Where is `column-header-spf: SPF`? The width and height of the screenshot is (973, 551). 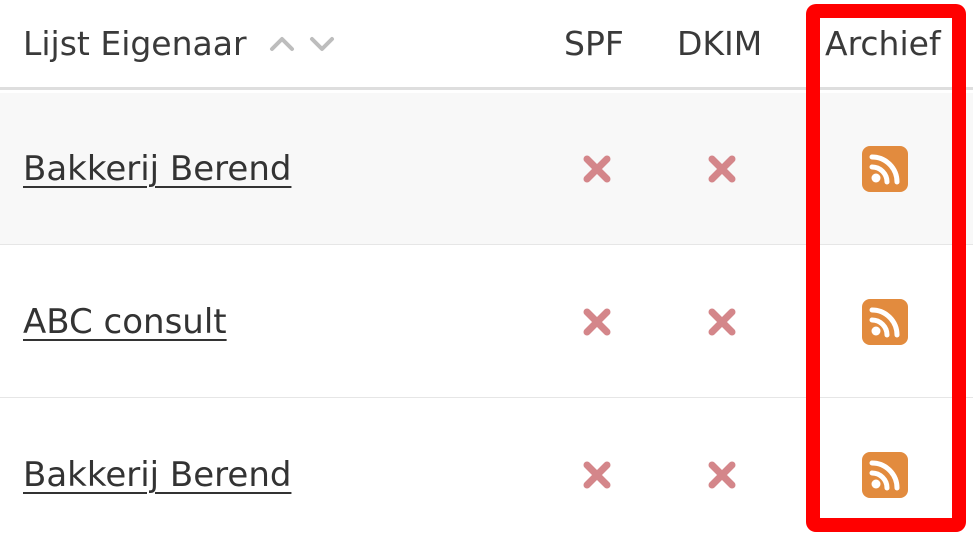 column-header-spf: SPF is located at coordinates (594, 43).